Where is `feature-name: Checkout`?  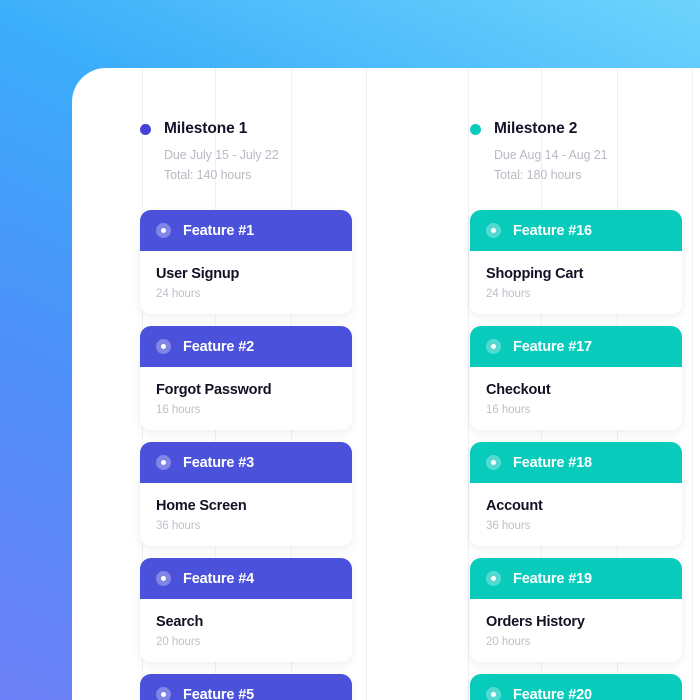
feature-name: Checkout is located at coordinates (518, 390).